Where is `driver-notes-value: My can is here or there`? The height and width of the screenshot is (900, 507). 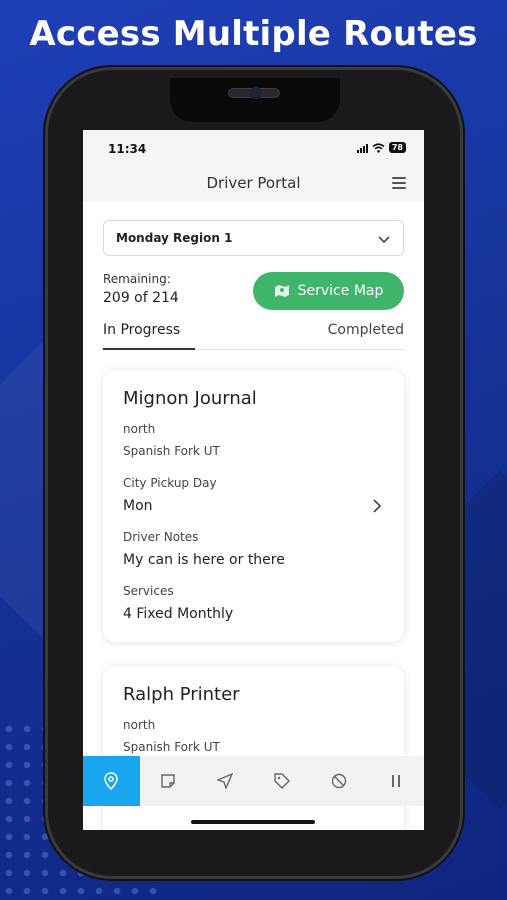
driver-notes-value: My can is here or there is located at coordinates (204, 560).